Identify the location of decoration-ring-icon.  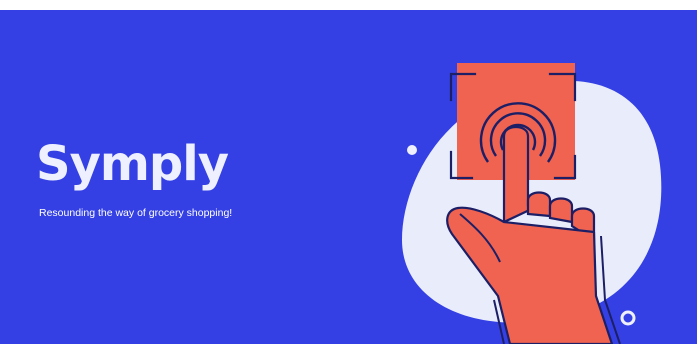
(628, 318).